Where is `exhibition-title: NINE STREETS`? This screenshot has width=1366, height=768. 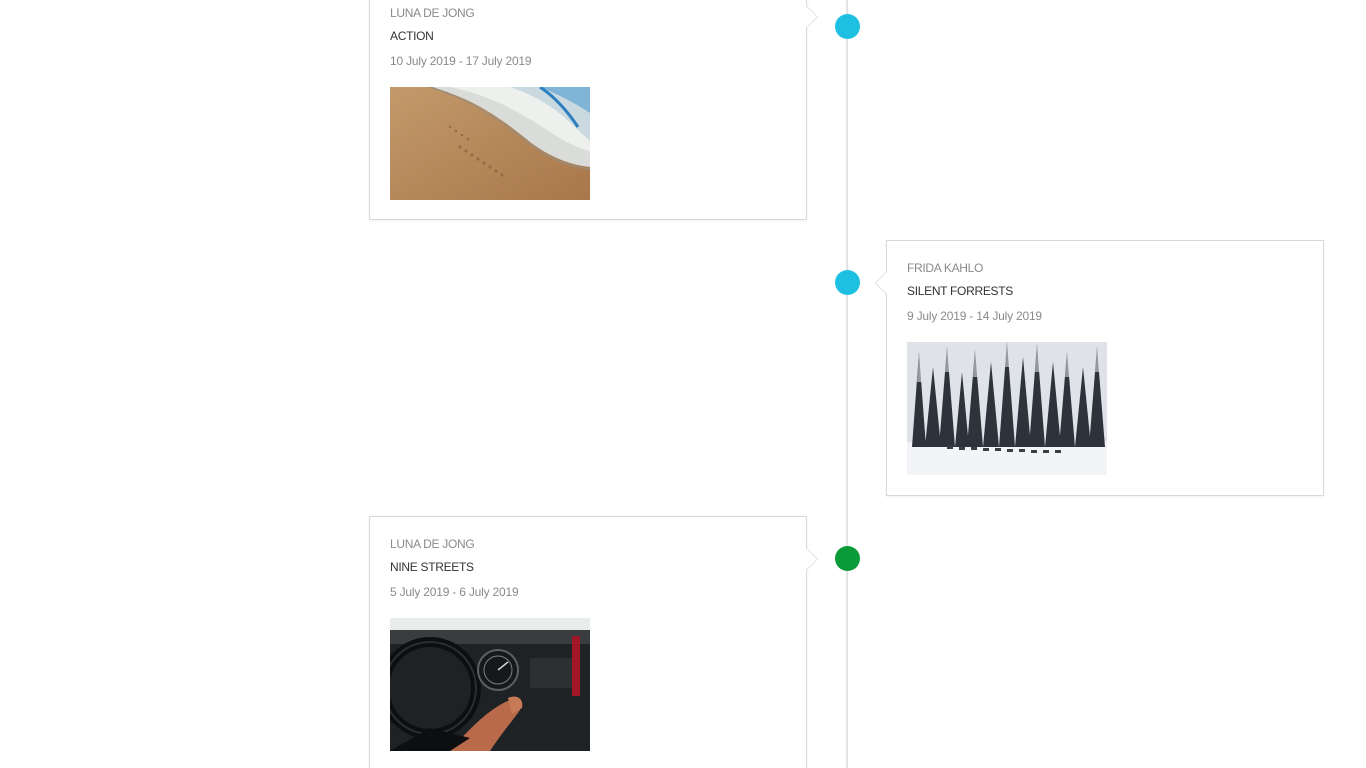
exhibition-title: NINE STREETS is located at coordinates (588, 567).